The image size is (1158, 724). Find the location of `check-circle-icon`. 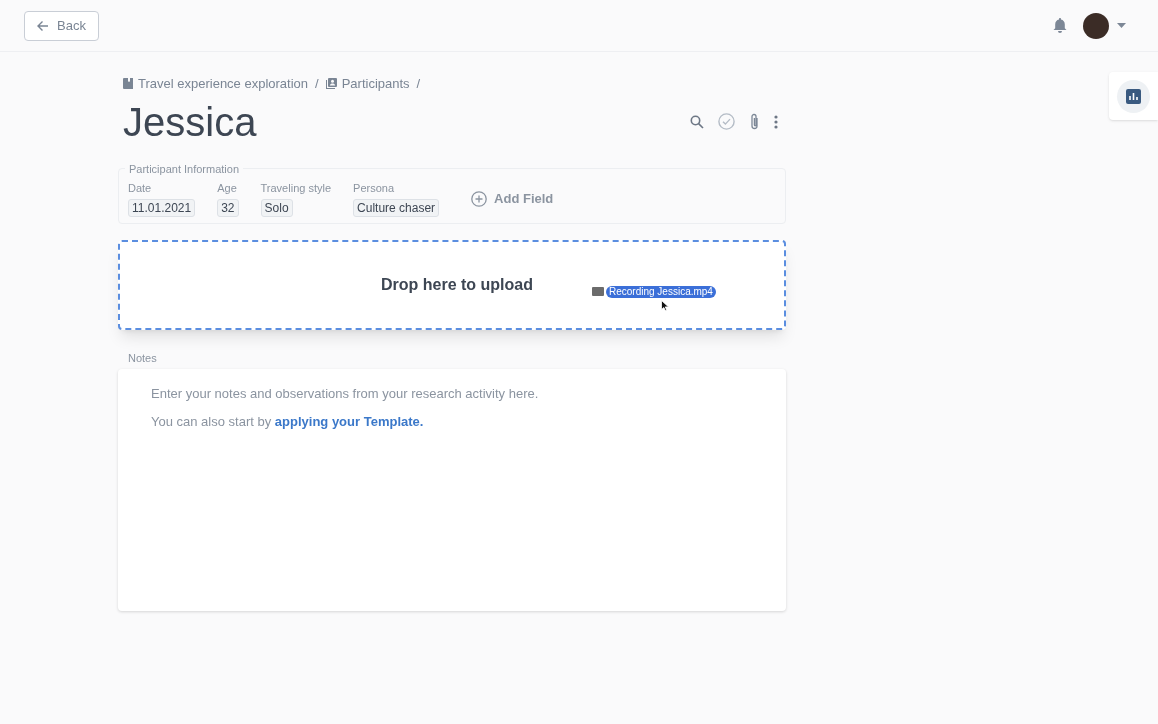

check-circle-icon is located at coordinates (726, 121).